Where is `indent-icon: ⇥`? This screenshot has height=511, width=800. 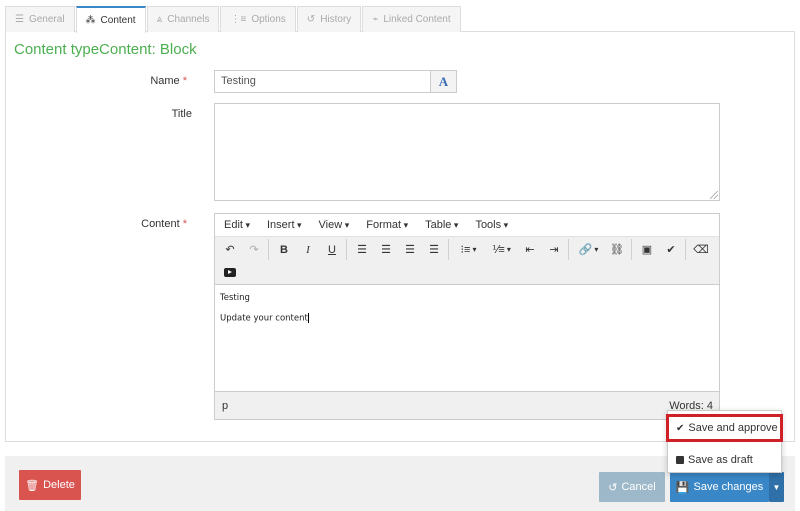
indent-icon: ⇥ is located at coordinates (554, 249).